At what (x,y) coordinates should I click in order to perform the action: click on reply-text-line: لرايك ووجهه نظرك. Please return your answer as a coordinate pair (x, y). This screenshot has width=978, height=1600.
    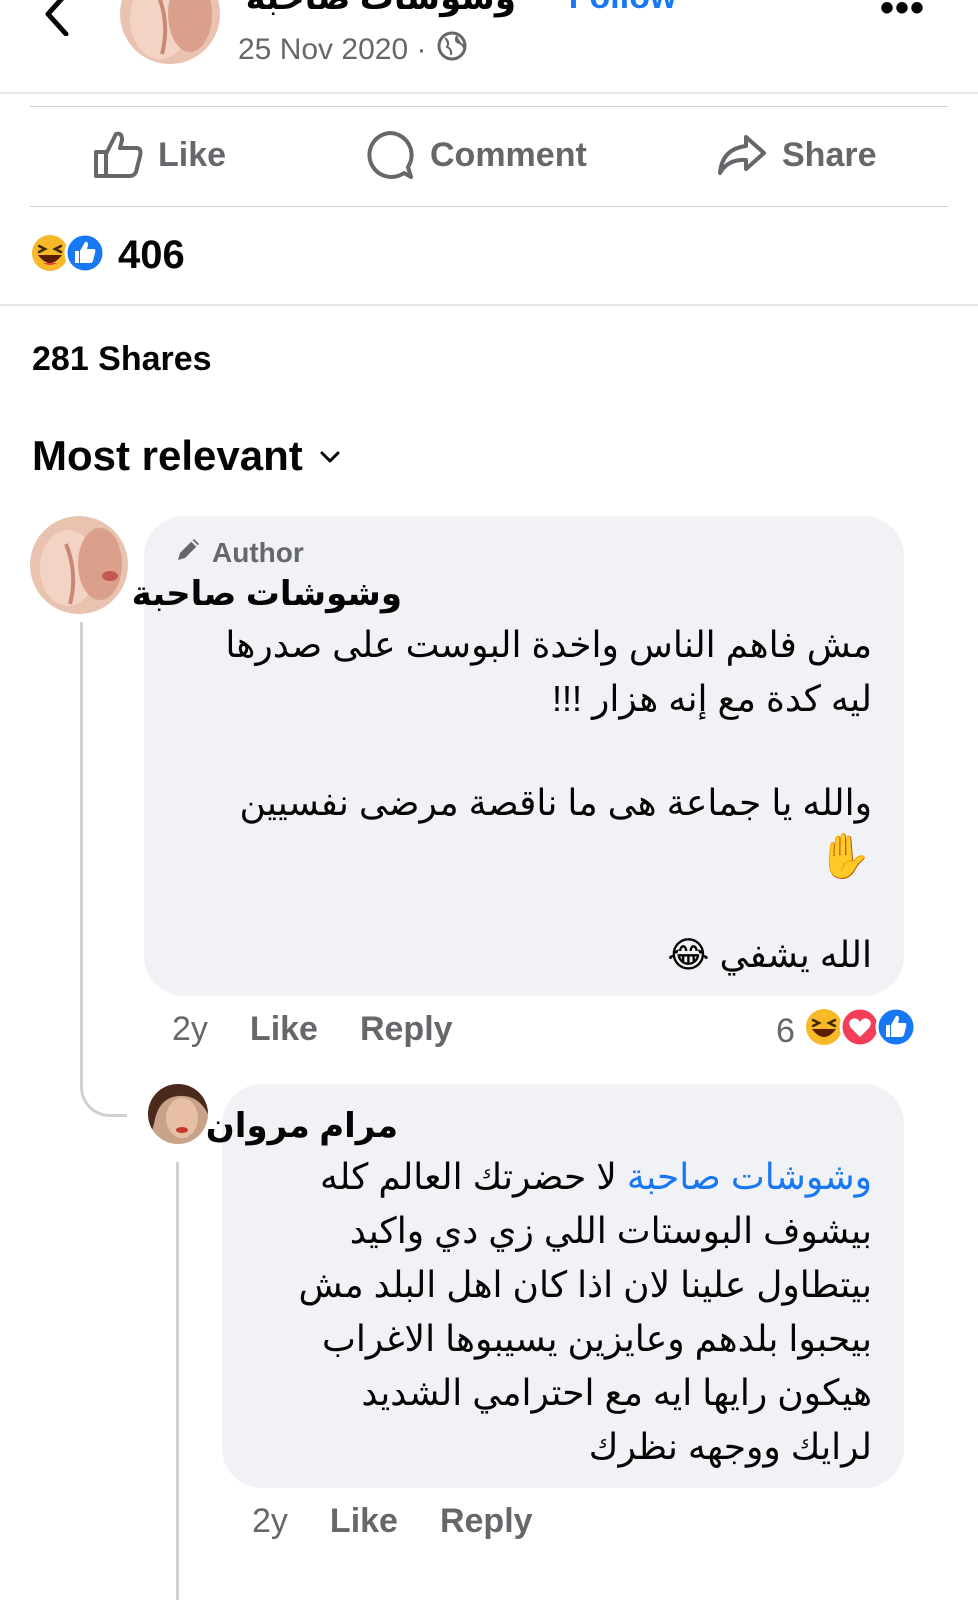
    Looking at the image, I should click on (730, 1446).